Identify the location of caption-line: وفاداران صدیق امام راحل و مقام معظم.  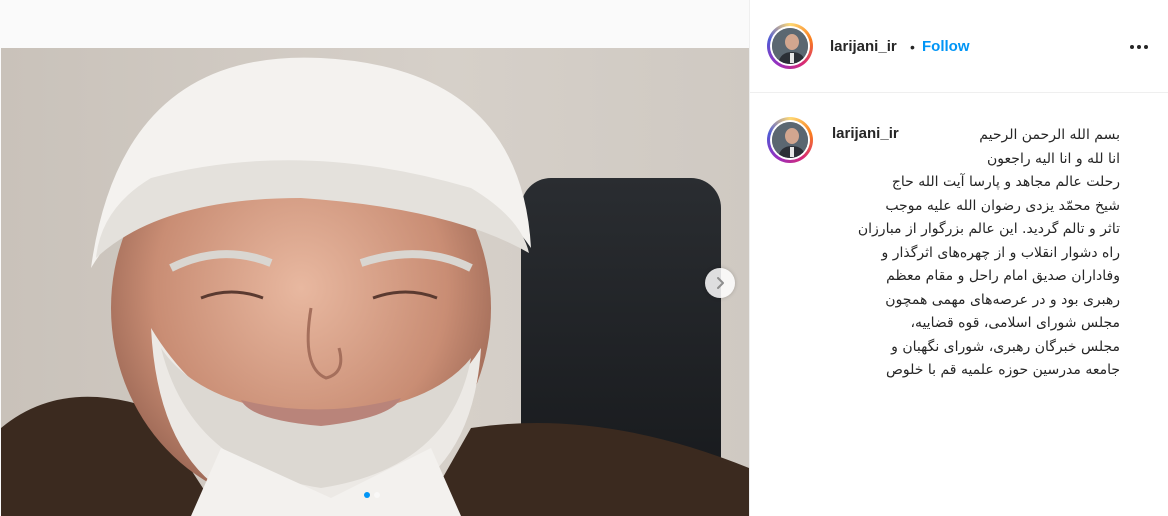
(1003, 276).